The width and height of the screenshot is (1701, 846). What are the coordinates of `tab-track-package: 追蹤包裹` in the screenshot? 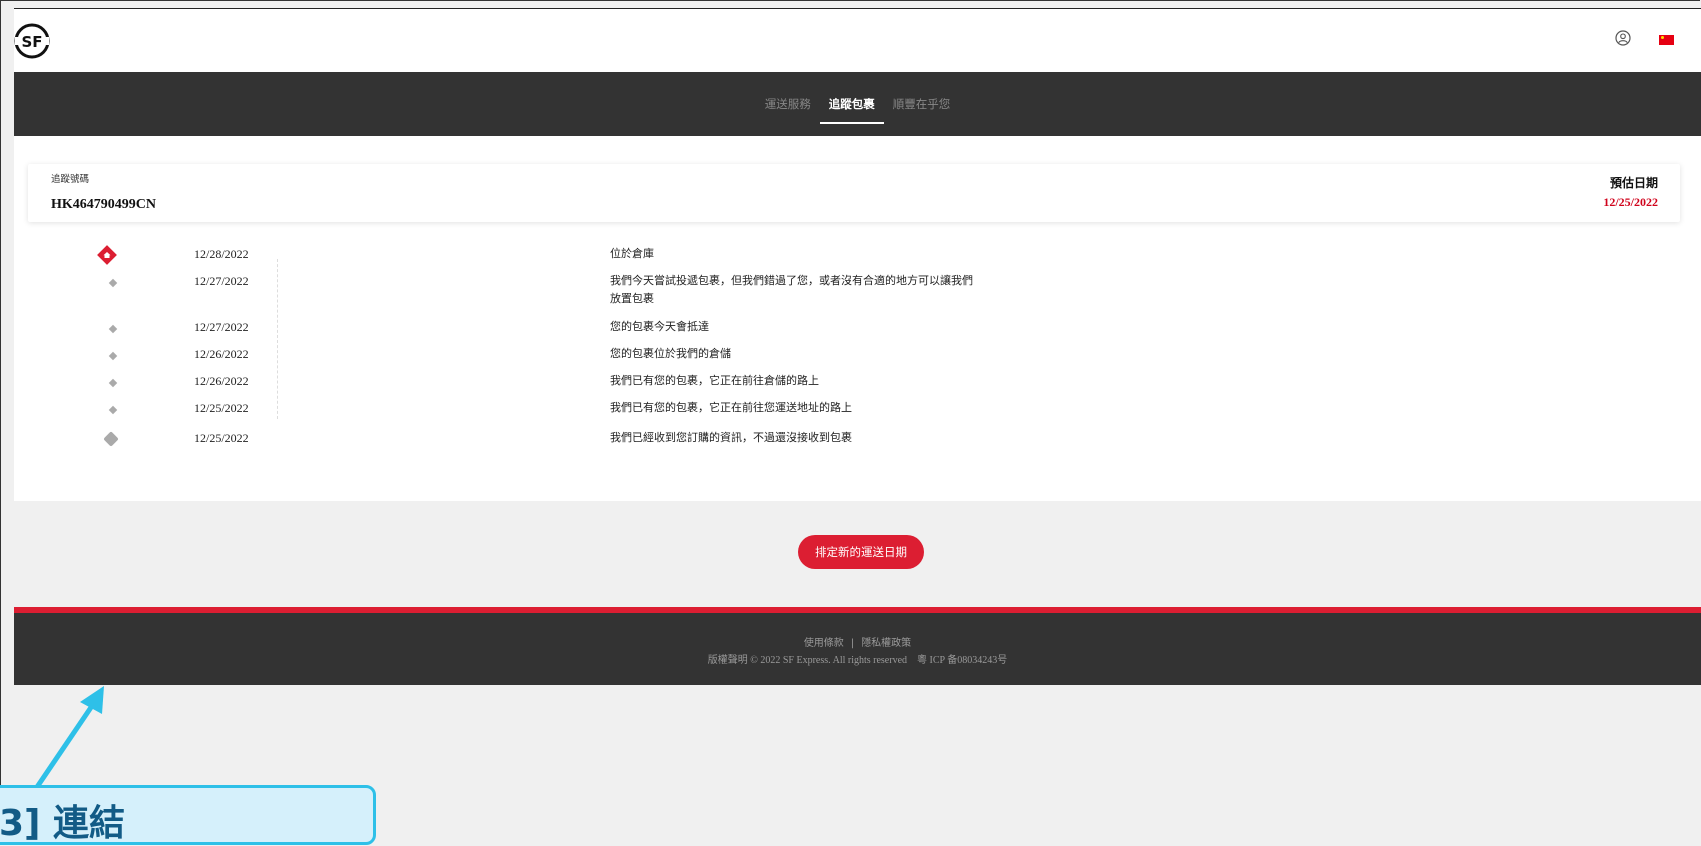 It's located at (851, 104).